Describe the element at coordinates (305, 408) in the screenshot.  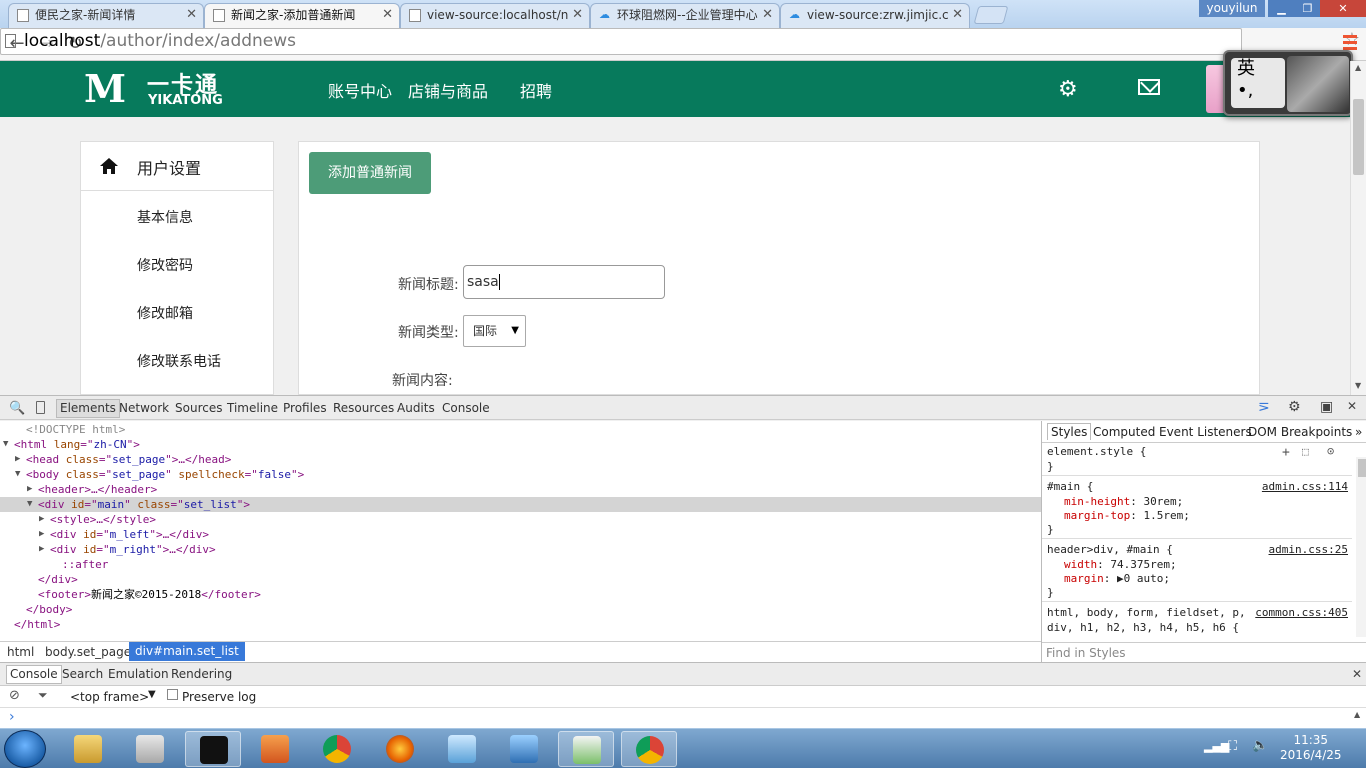
I see `tab-profiles: Profiles` at that location.